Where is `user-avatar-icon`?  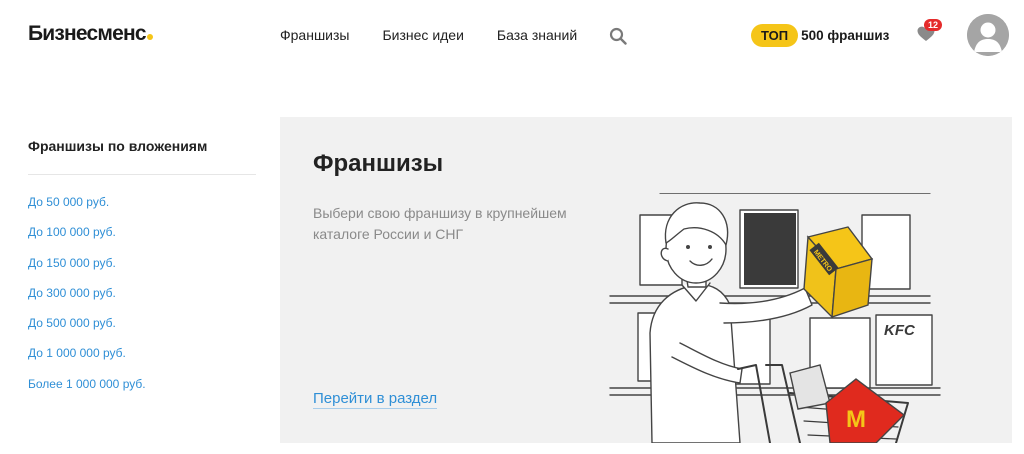
user-avatar-icon is located at coordinates (988, 35).